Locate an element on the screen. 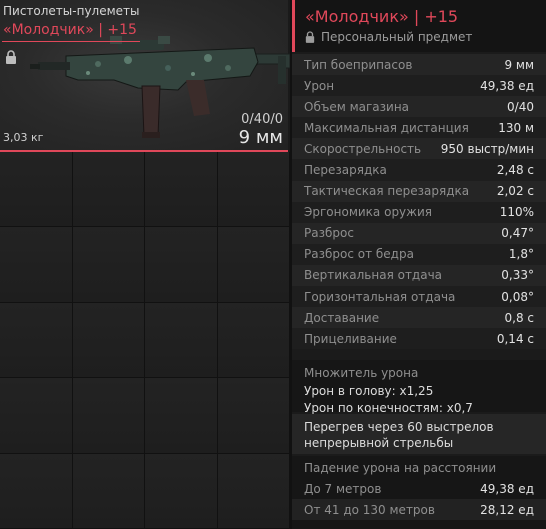 The height and width of the screenshot is (529, 546). stat-value: 130 м is located at coordinates (516, 127).